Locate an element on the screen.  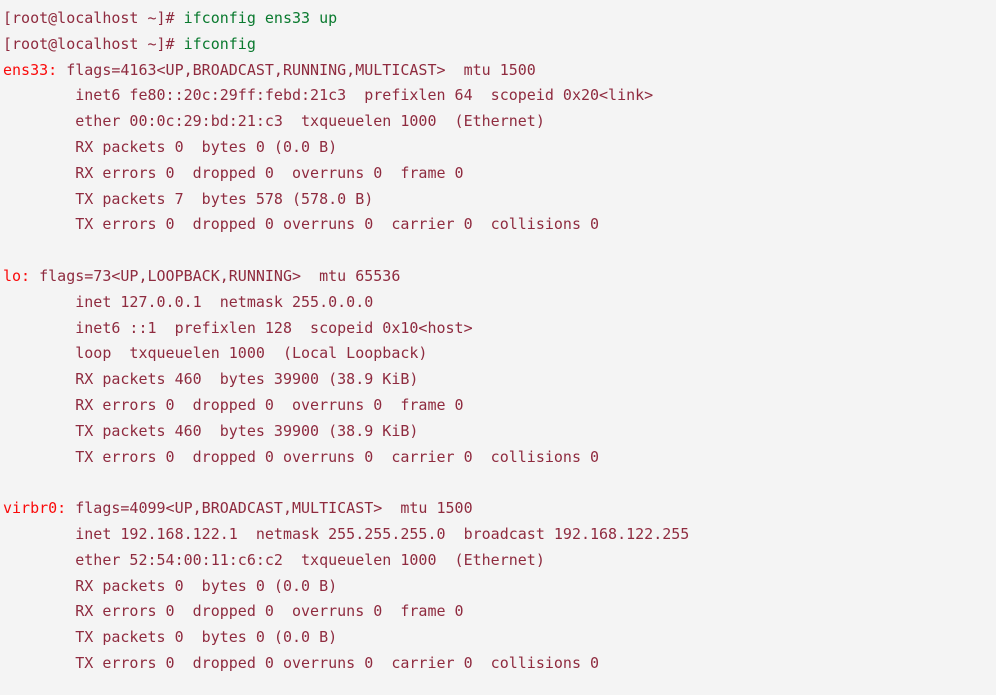
interface-name: ens33: is located at coordinates (35, 69).